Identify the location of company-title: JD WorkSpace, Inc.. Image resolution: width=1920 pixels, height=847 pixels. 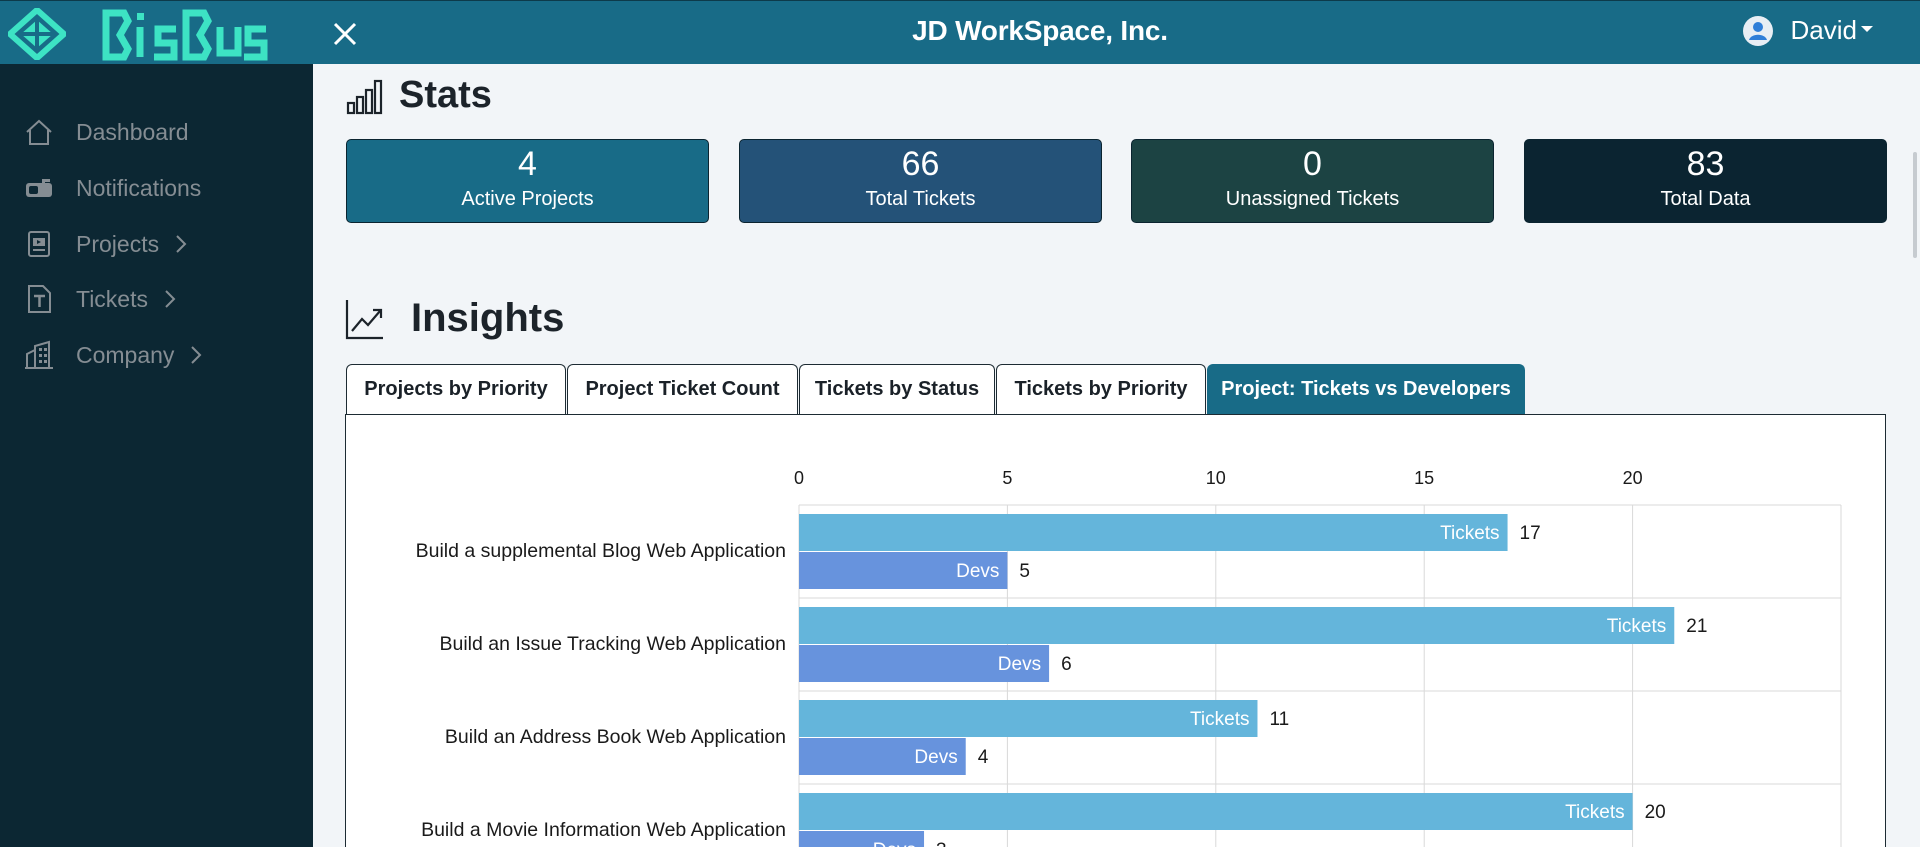
(1040, 30).